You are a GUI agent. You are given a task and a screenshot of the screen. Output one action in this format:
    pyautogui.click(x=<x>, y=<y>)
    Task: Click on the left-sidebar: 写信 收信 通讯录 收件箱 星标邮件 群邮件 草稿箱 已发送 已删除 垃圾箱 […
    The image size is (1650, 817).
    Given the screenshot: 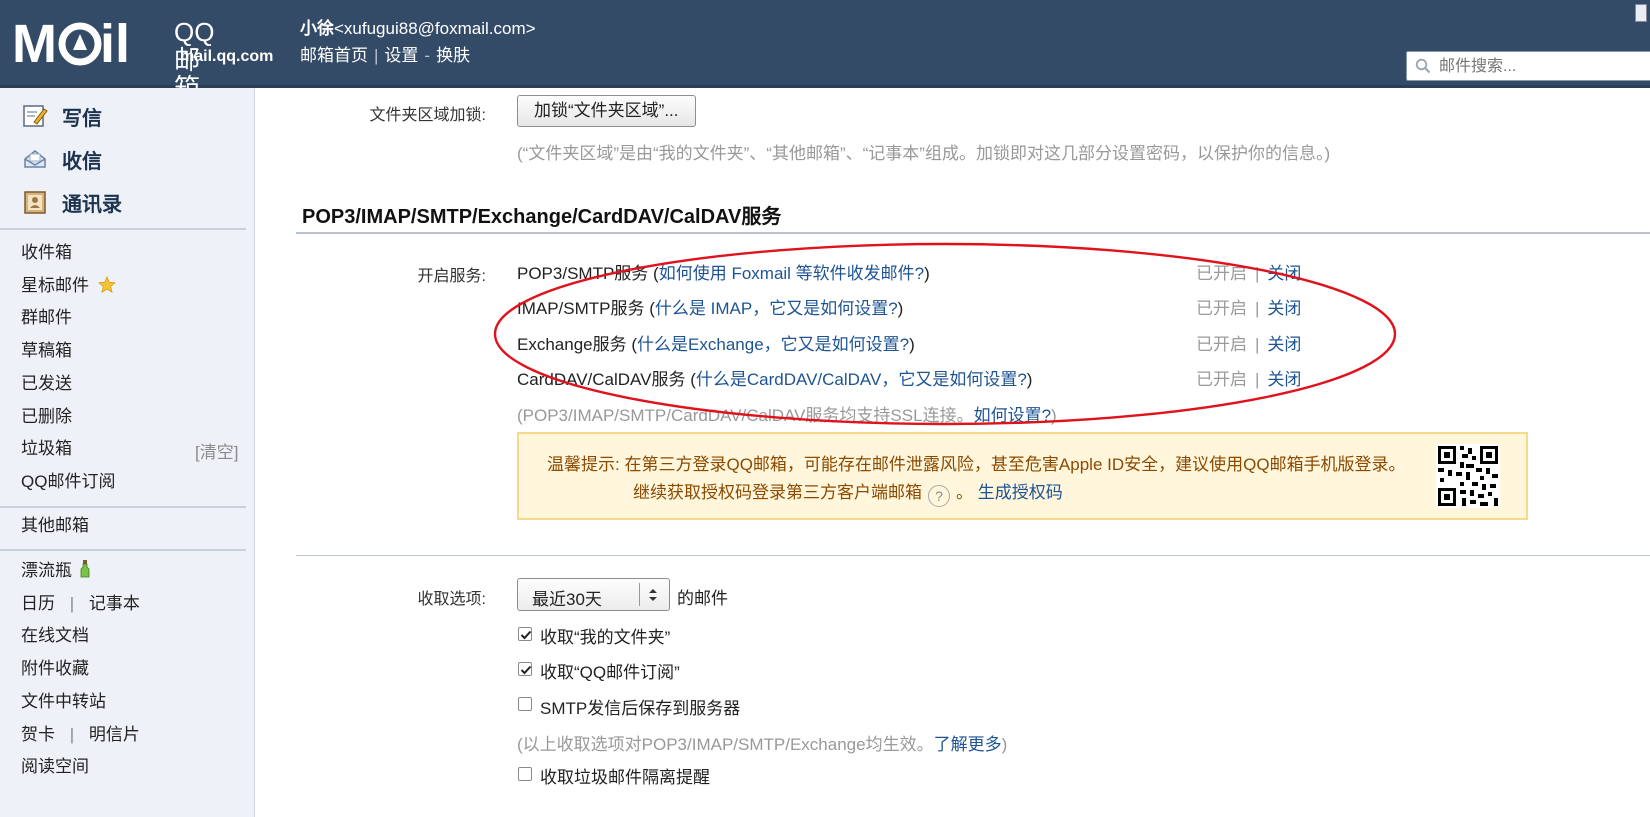 What is the action you would take?
    pyautogui.click(x=127, y=452)
    